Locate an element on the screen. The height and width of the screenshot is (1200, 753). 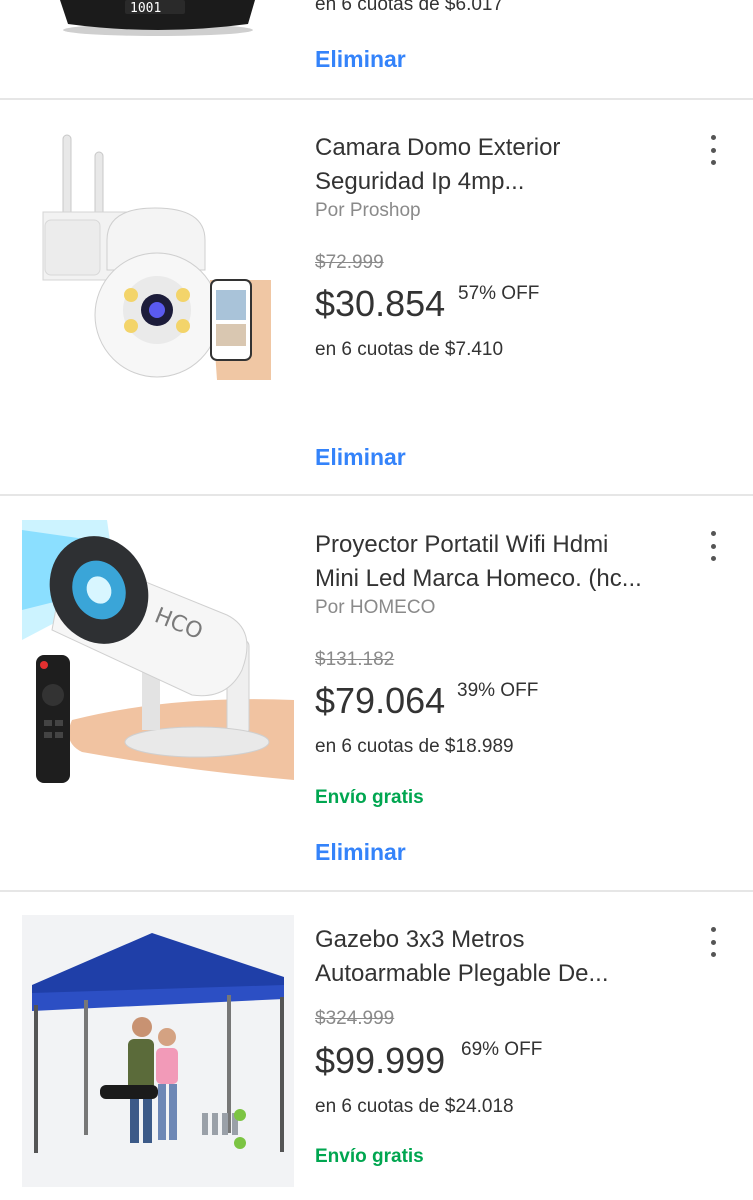
discount-badge: 57% OFF is located at coordinates (499, 293).